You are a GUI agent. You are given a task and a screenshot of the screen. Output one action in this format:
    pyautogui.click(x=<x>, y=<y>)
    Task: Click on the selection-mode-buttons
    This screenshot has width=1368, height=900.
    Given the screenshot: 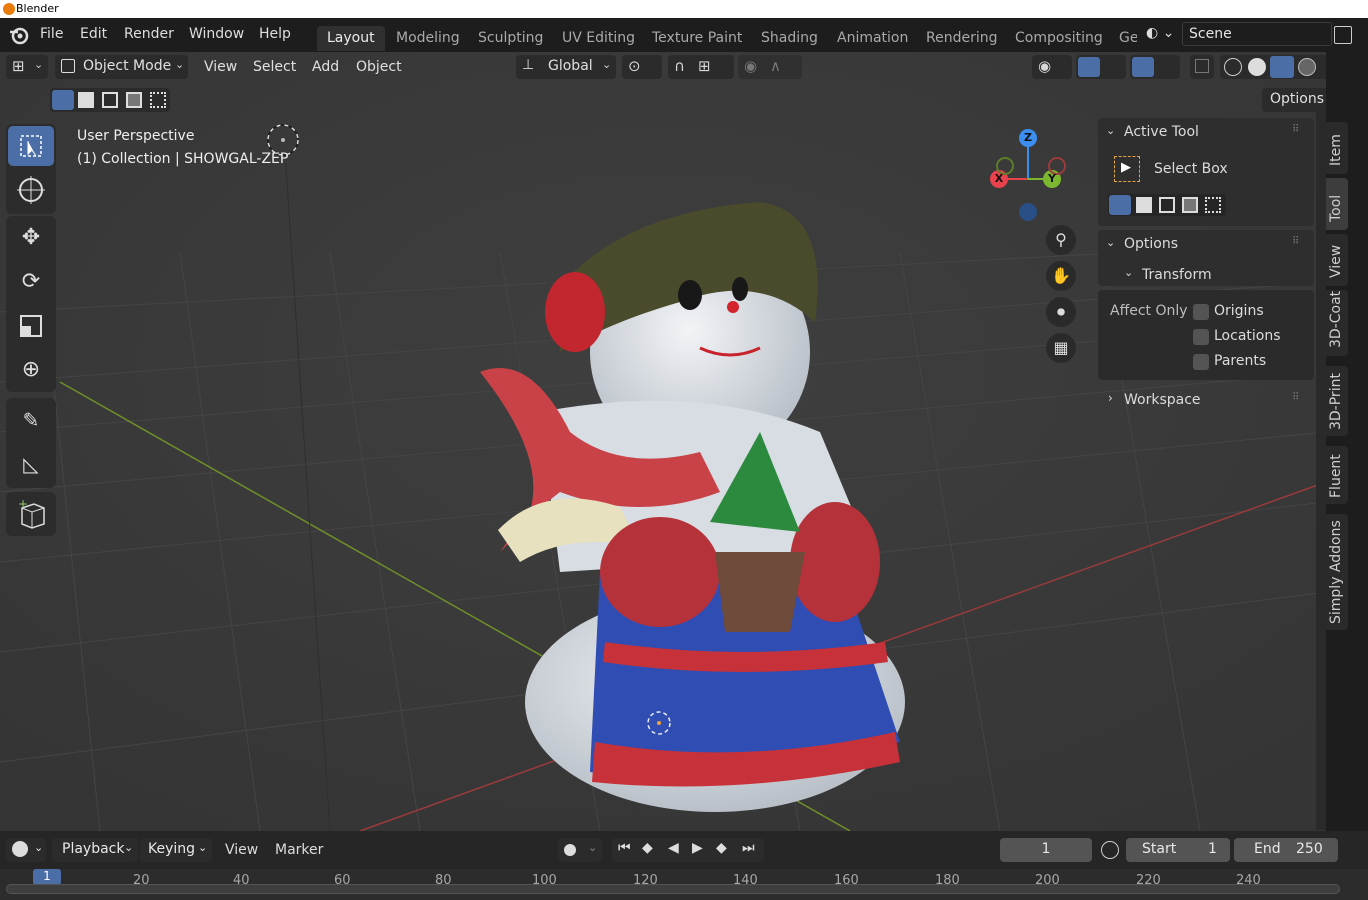 What is the action you would take?
    pyautogui.click(x=110, y=100)
    